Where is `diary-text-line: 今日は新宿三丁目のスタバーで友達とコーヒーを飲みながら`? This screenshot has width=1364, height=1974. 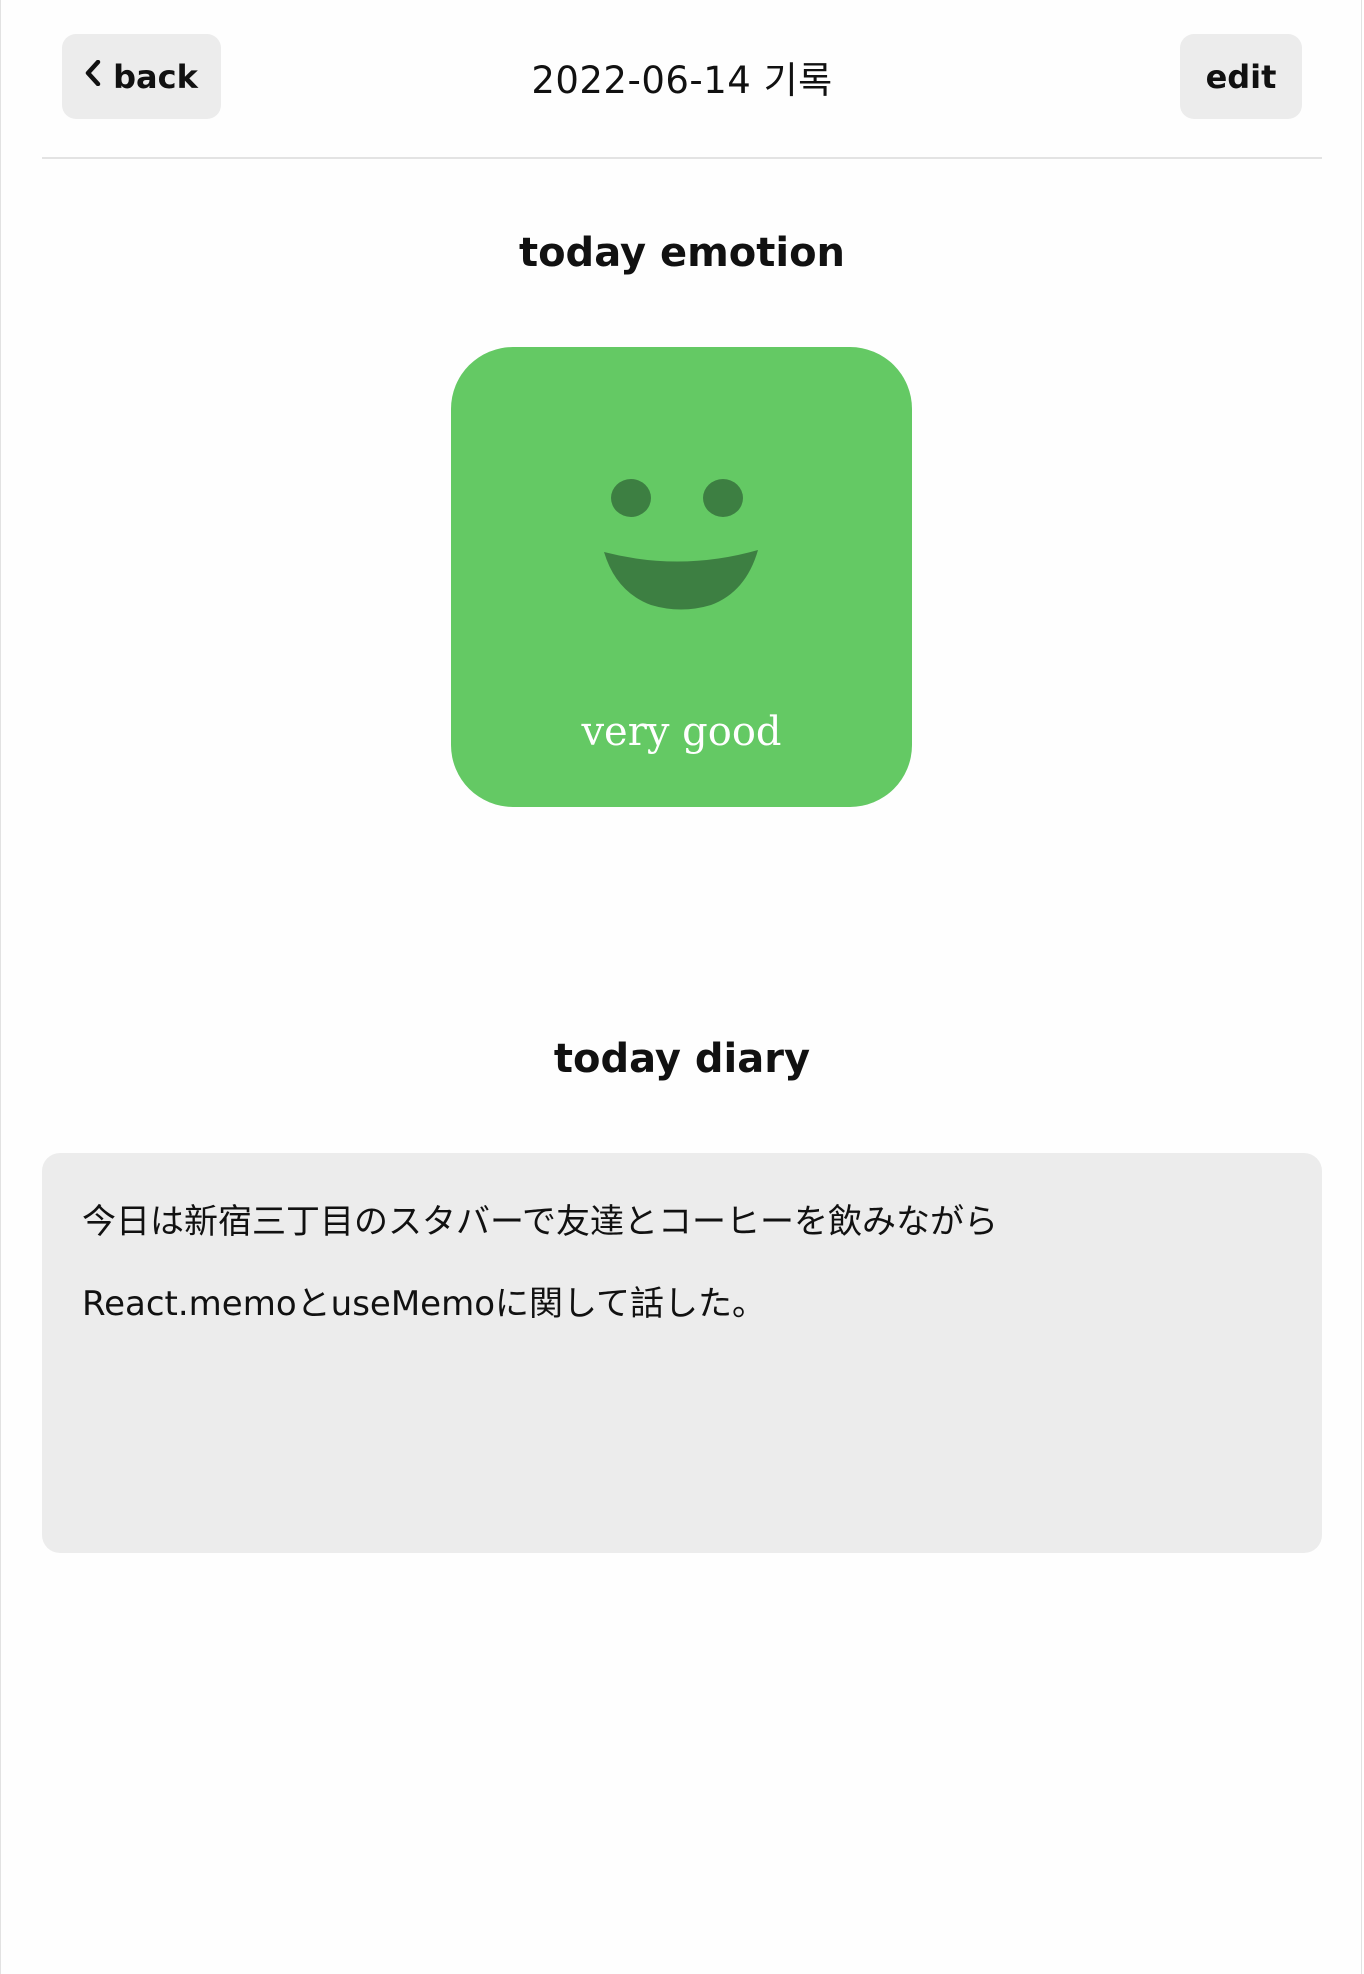
diary-text-line: 今日は新宿三丁目のスタバーで友達とコーヒーを飲みながら is located at coordinates (540, 1222).